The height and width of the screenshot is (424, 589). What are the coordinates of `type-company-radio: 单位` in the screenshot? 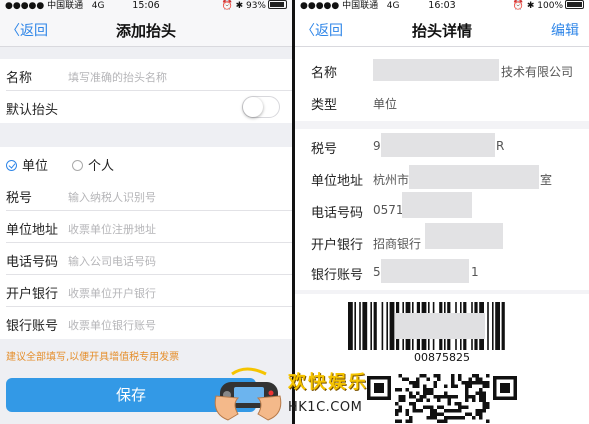 It's located at (27, 164).